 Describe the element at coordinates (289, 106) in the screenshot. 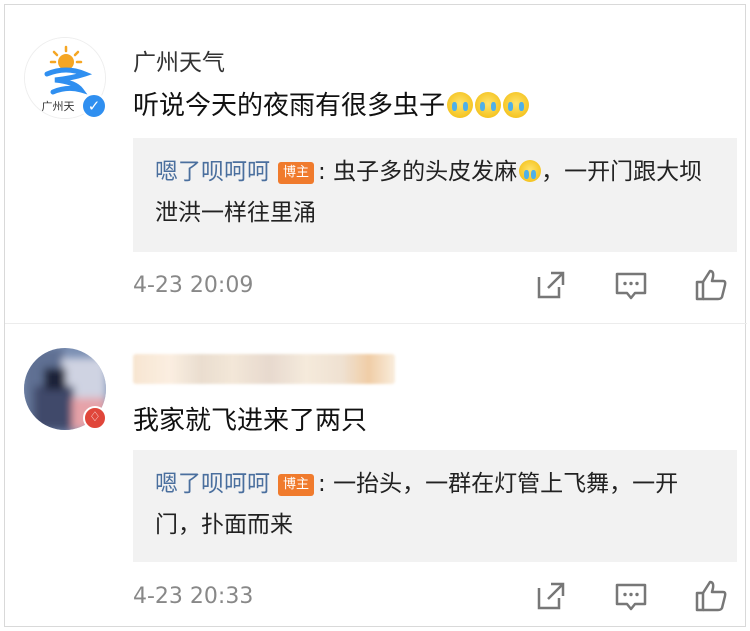

I see `comment-text: 听说今天的夜雨有很多虫子` at that location.